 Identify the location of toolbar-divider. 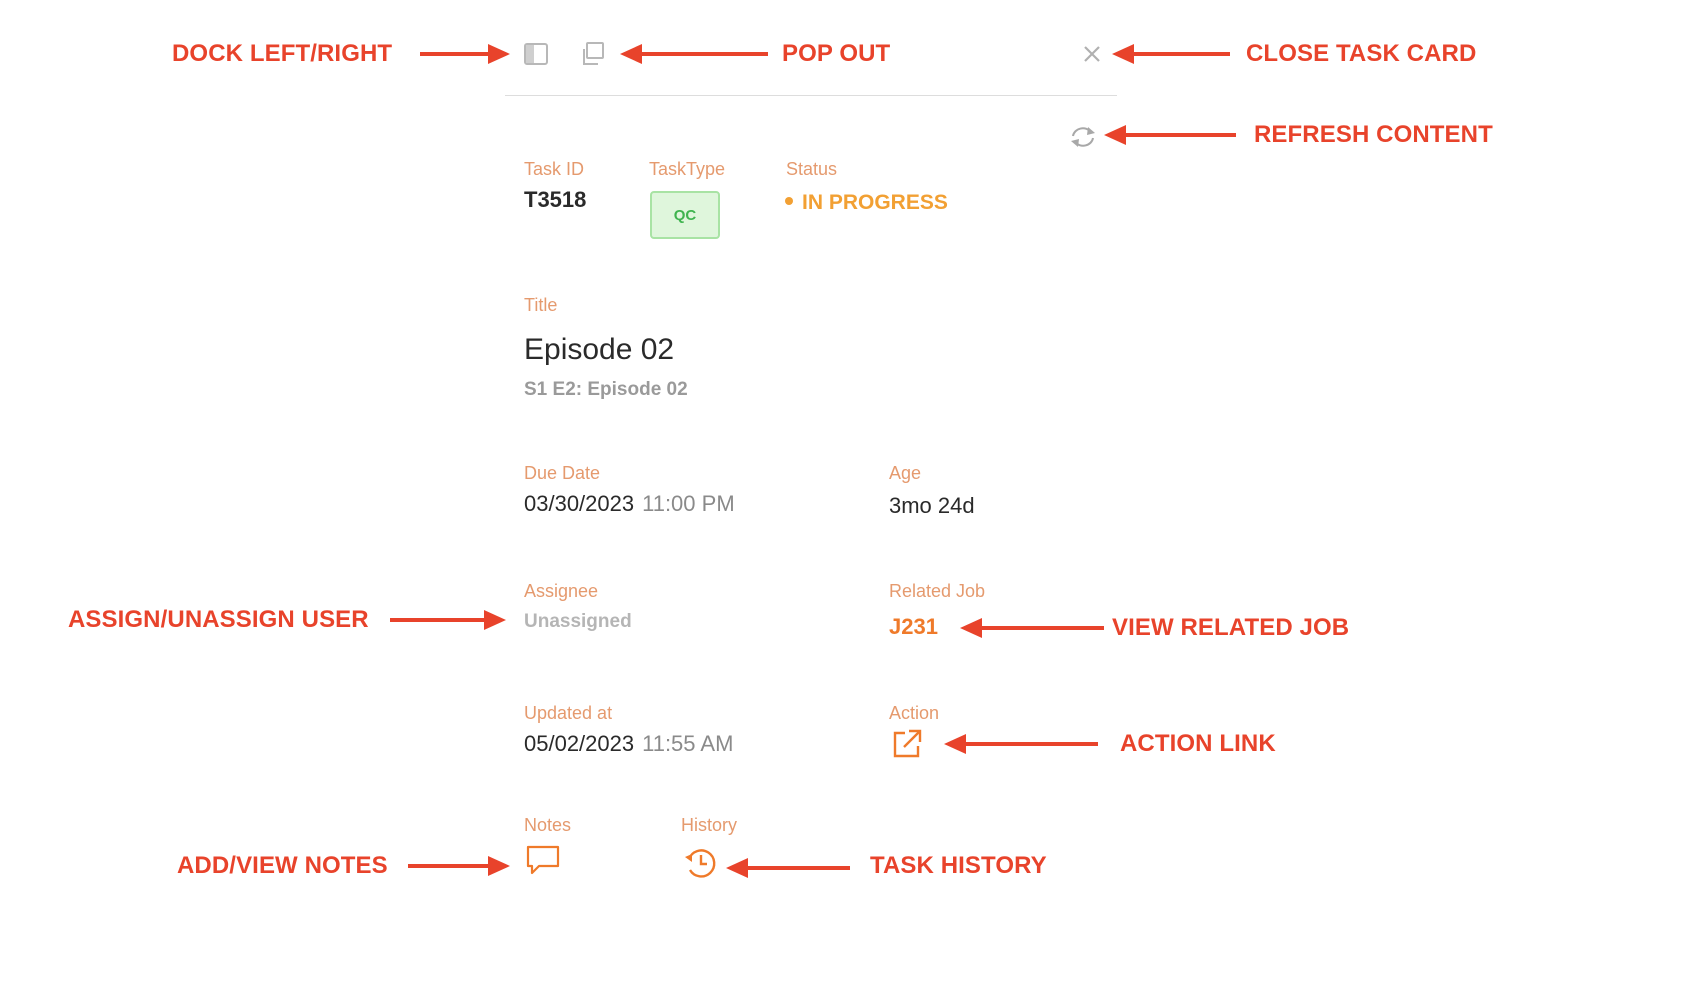
(811, 95).